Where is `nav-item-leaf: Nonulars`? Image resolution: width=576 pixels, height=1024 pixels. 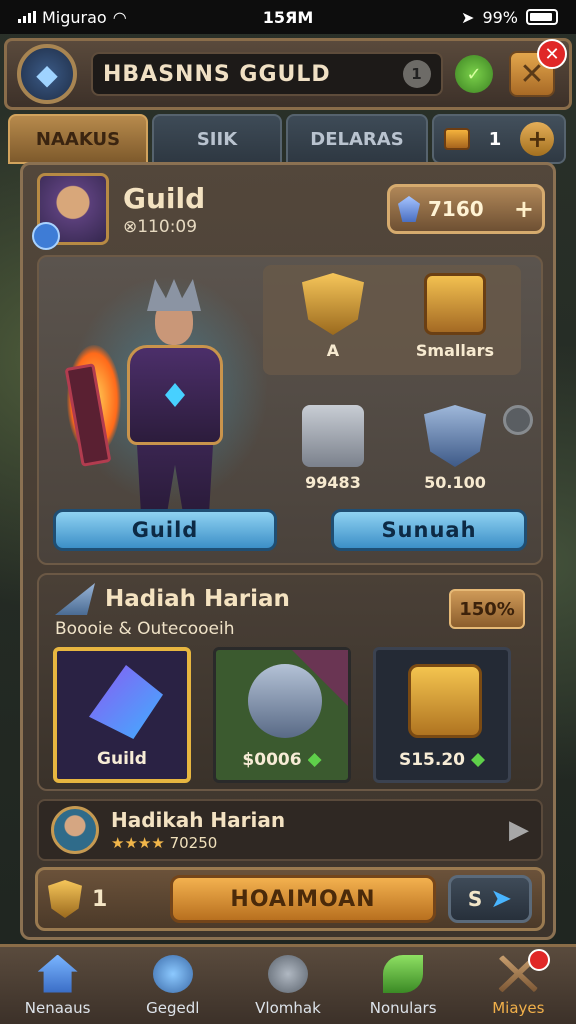 nav-item-leaf: Nonulars is located at coordinates (403, 985).